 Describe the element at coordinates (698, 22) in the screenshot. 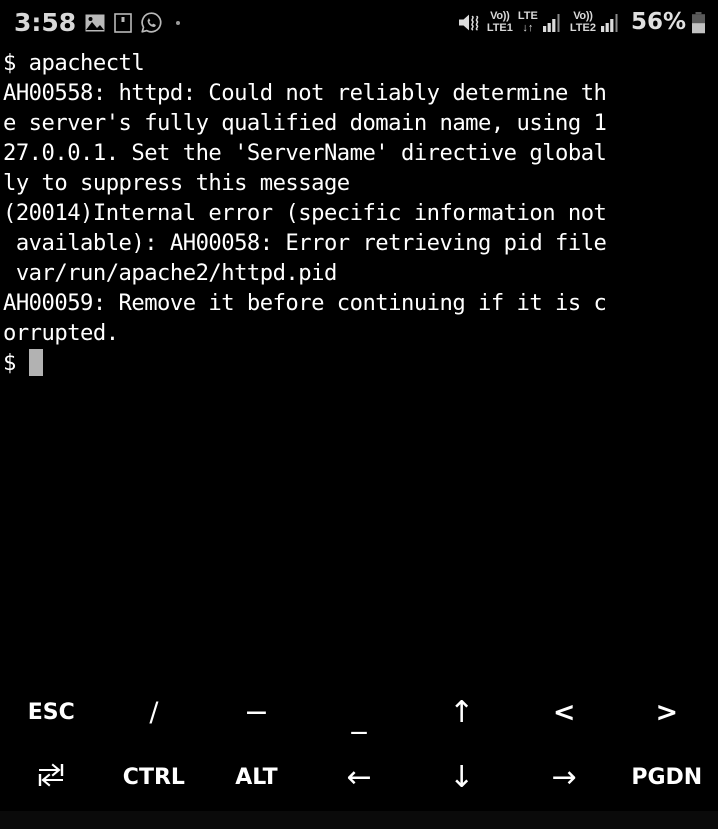

I see `battery-icon` at that location.